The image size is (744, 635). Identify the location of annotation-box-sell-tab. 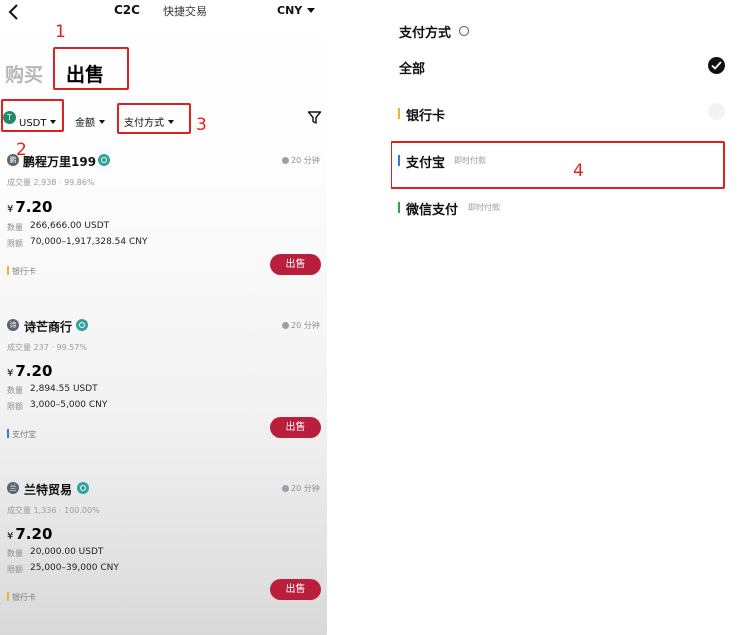
(91, 68).